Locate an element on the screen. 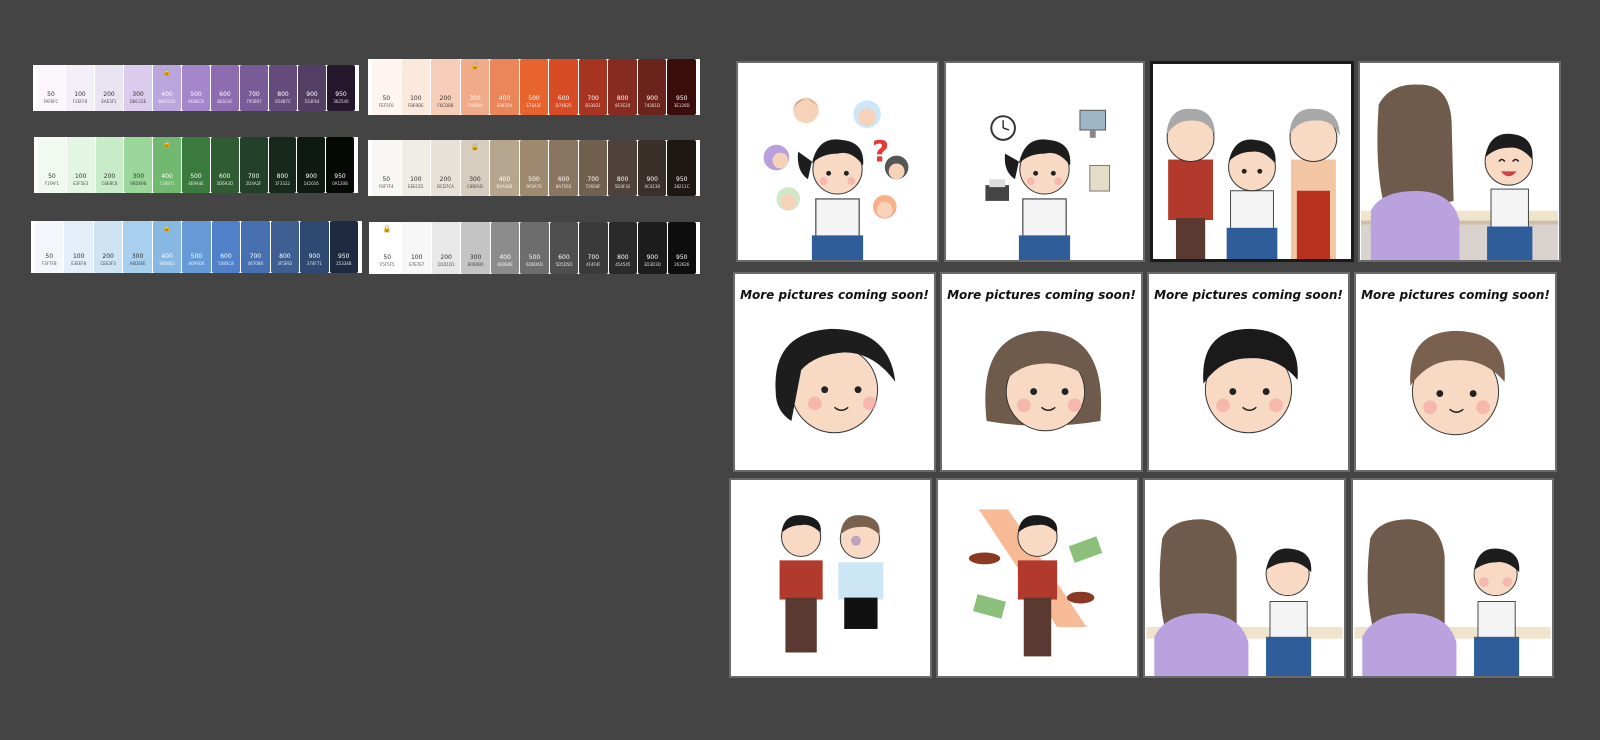 The height and width of the screenshot is (740, 1600). illustration-panel-two-men is located at coordinates (830, 578).